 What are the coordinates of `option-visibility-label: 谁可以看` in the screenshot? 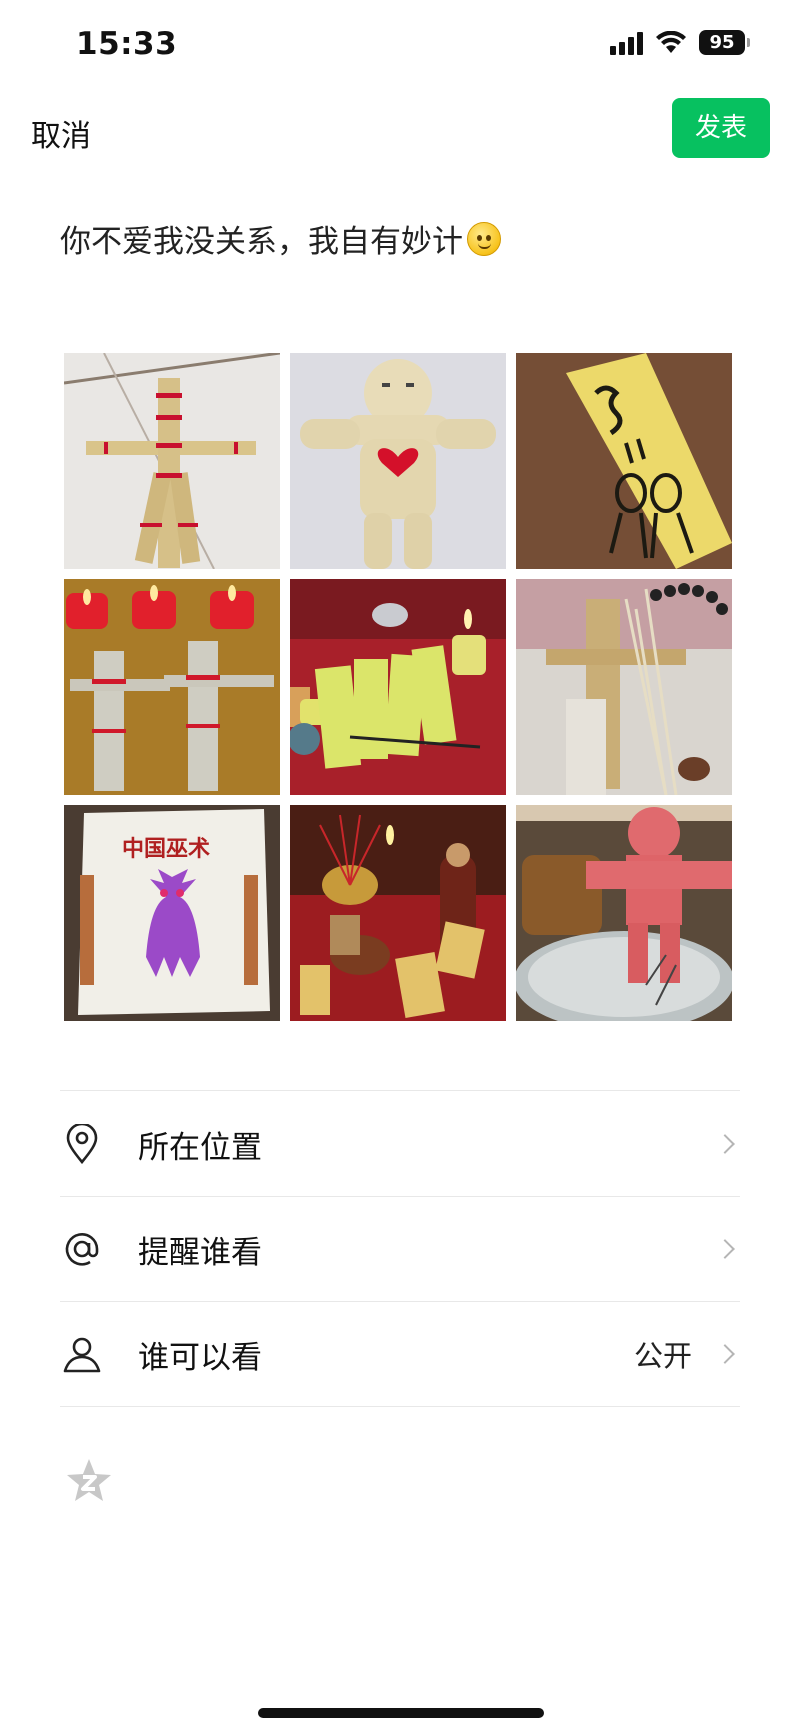 It's located at (200, 1357).